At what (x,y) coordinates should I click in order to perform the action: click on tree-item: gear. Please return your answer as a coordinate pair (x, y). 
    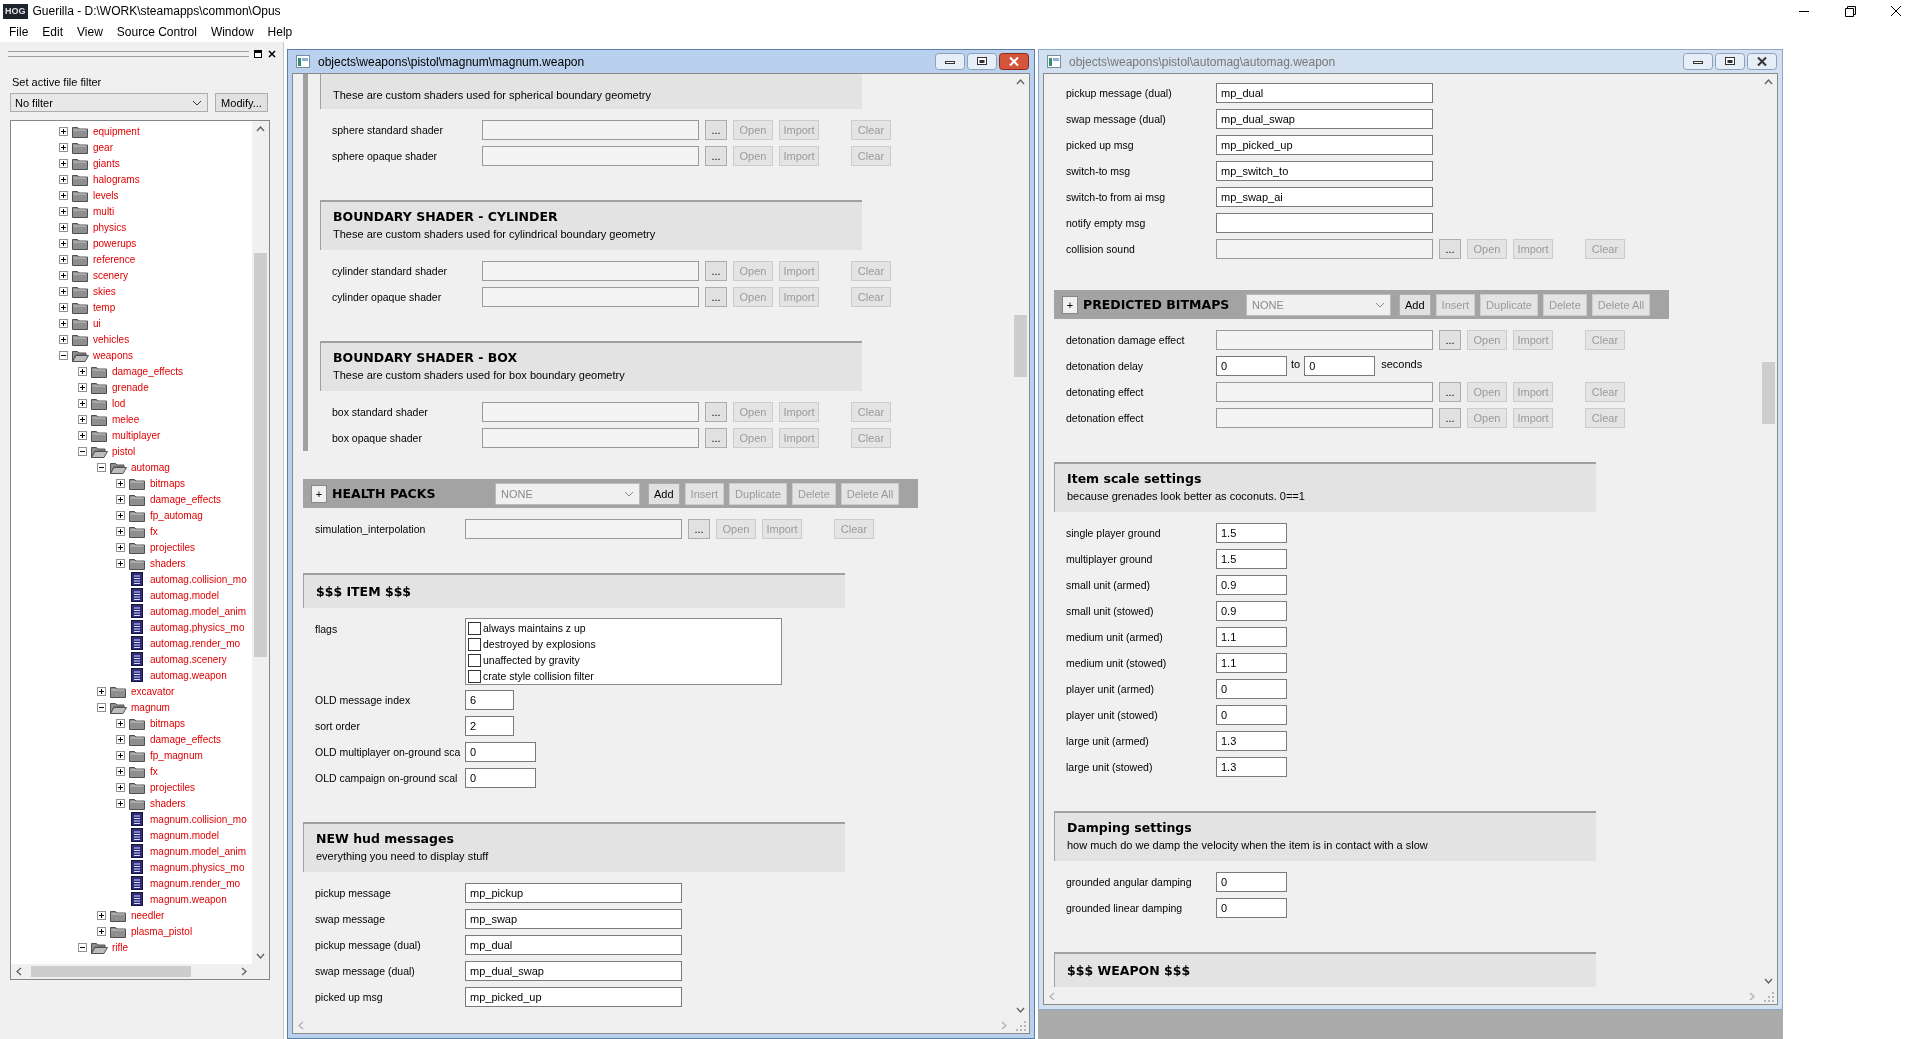
    Looking at the image, I should click on (103, 147).